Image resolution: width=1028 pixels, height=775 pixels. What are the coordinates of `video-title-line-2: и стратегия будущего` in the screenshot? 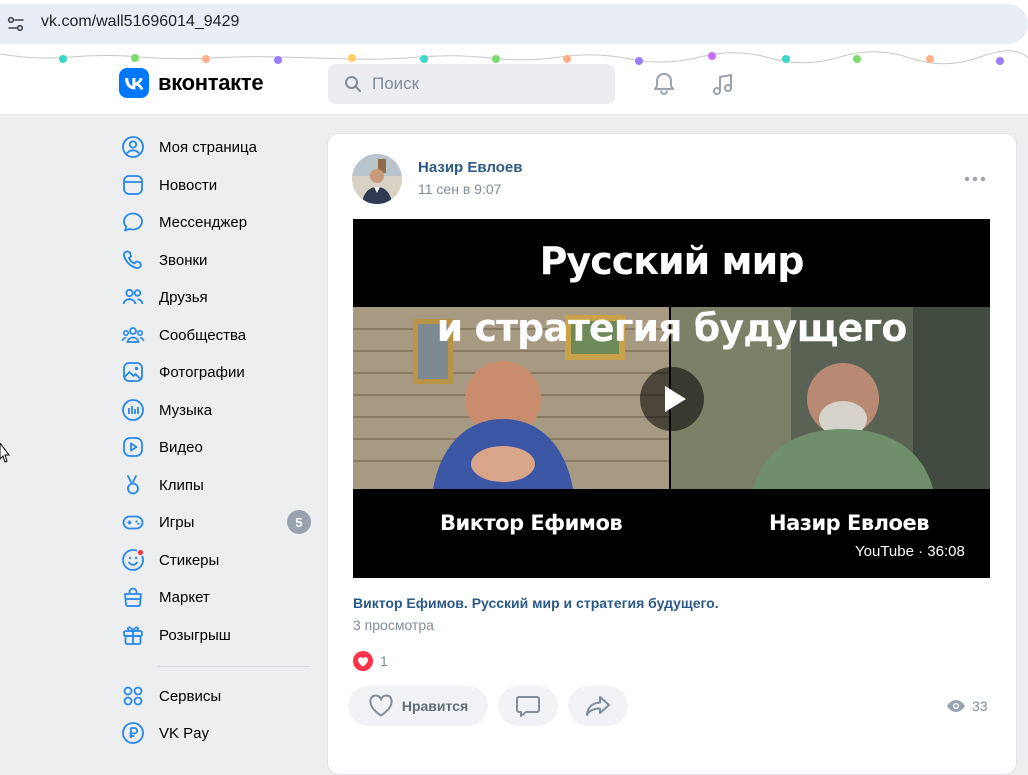 It's located at (672, 328).